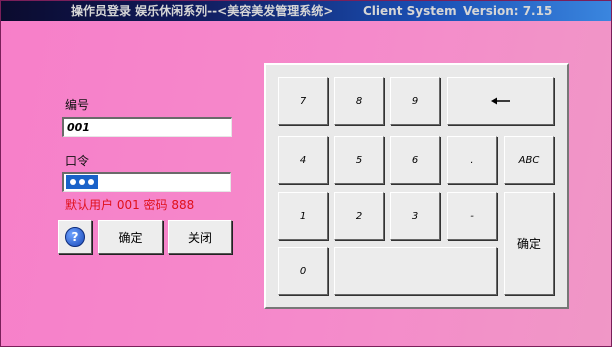 The width and height of the screenshot is (612, 347). What do you see at coordinates (359, 216) in the screenshot?
I see `keypad-key-2: 2` at bounding box center [359, 216].